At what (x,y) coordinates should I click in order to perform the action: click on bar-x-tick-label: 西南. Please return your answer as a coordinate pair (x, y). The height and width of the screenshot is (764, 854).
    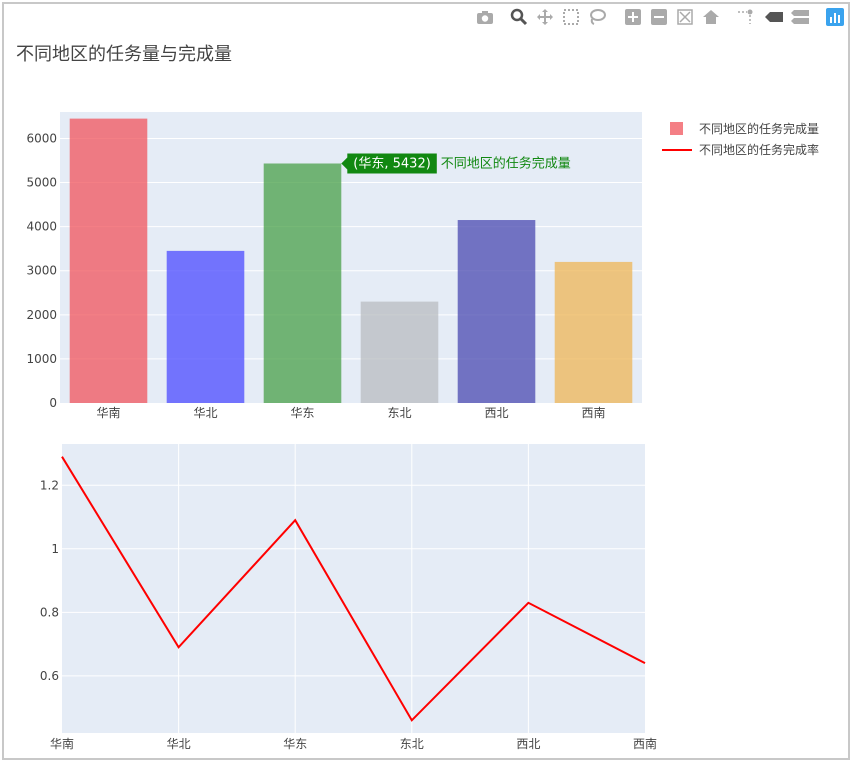
    Looking at the image, I should click on (593, 412).